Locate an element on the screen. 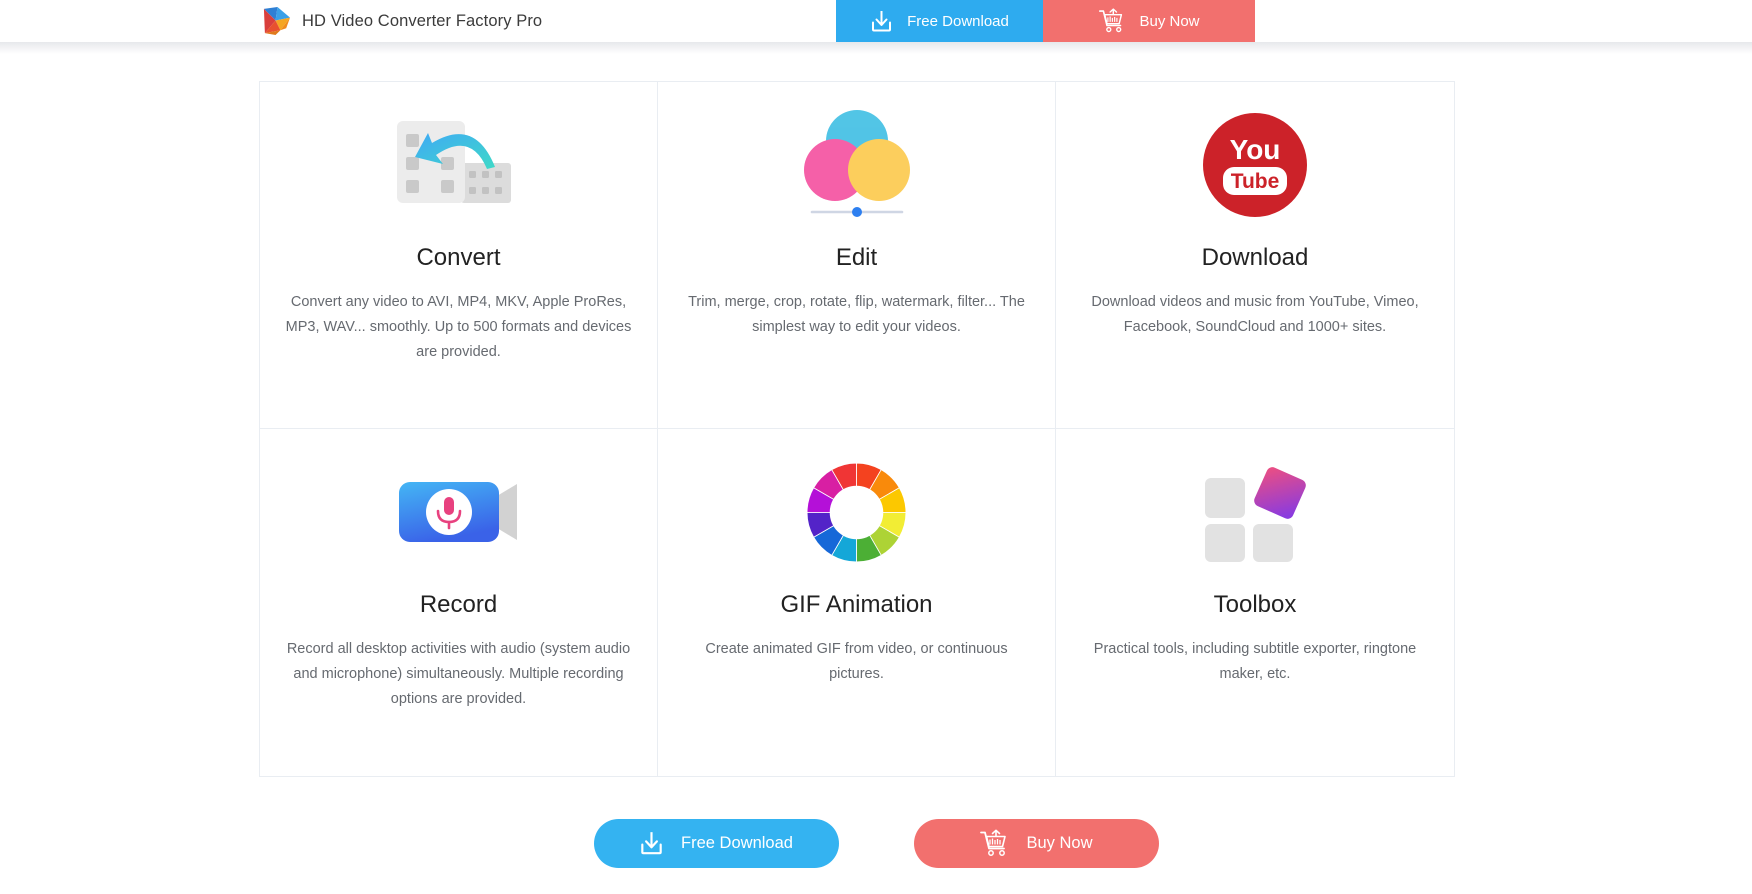  feature-title: GIF Animation is located at coordinates (856, 604).